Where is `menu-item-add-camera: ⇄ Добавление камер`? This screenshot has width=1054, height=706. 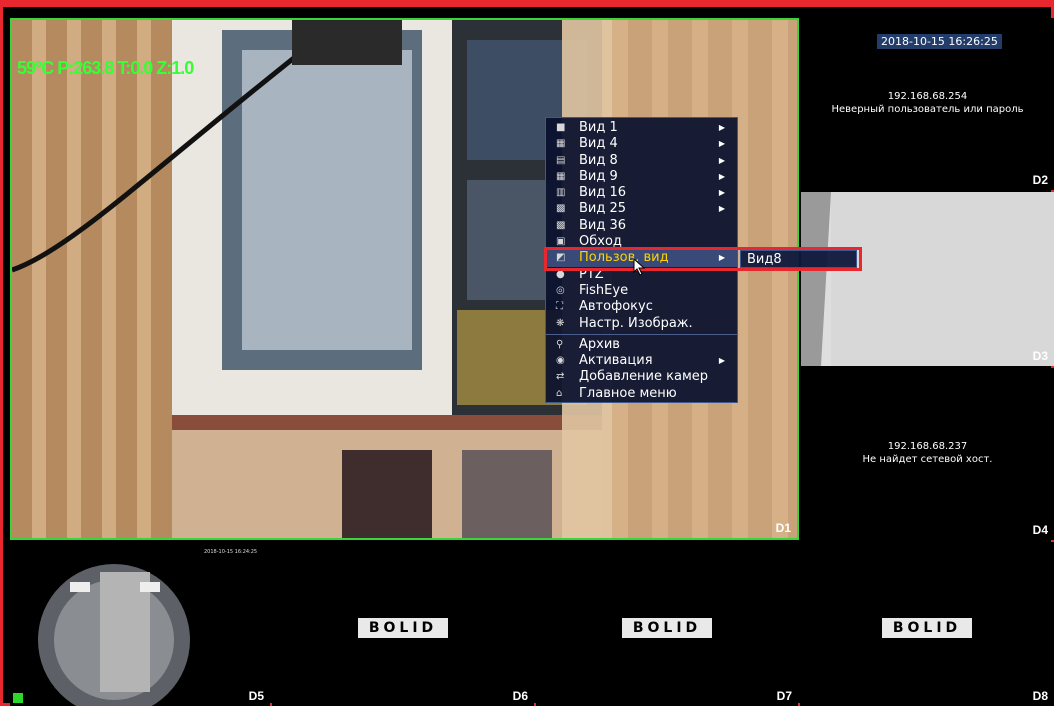
menu-item-add-camera: ⇄ Добавление камер is located at coordinates (641, 377).